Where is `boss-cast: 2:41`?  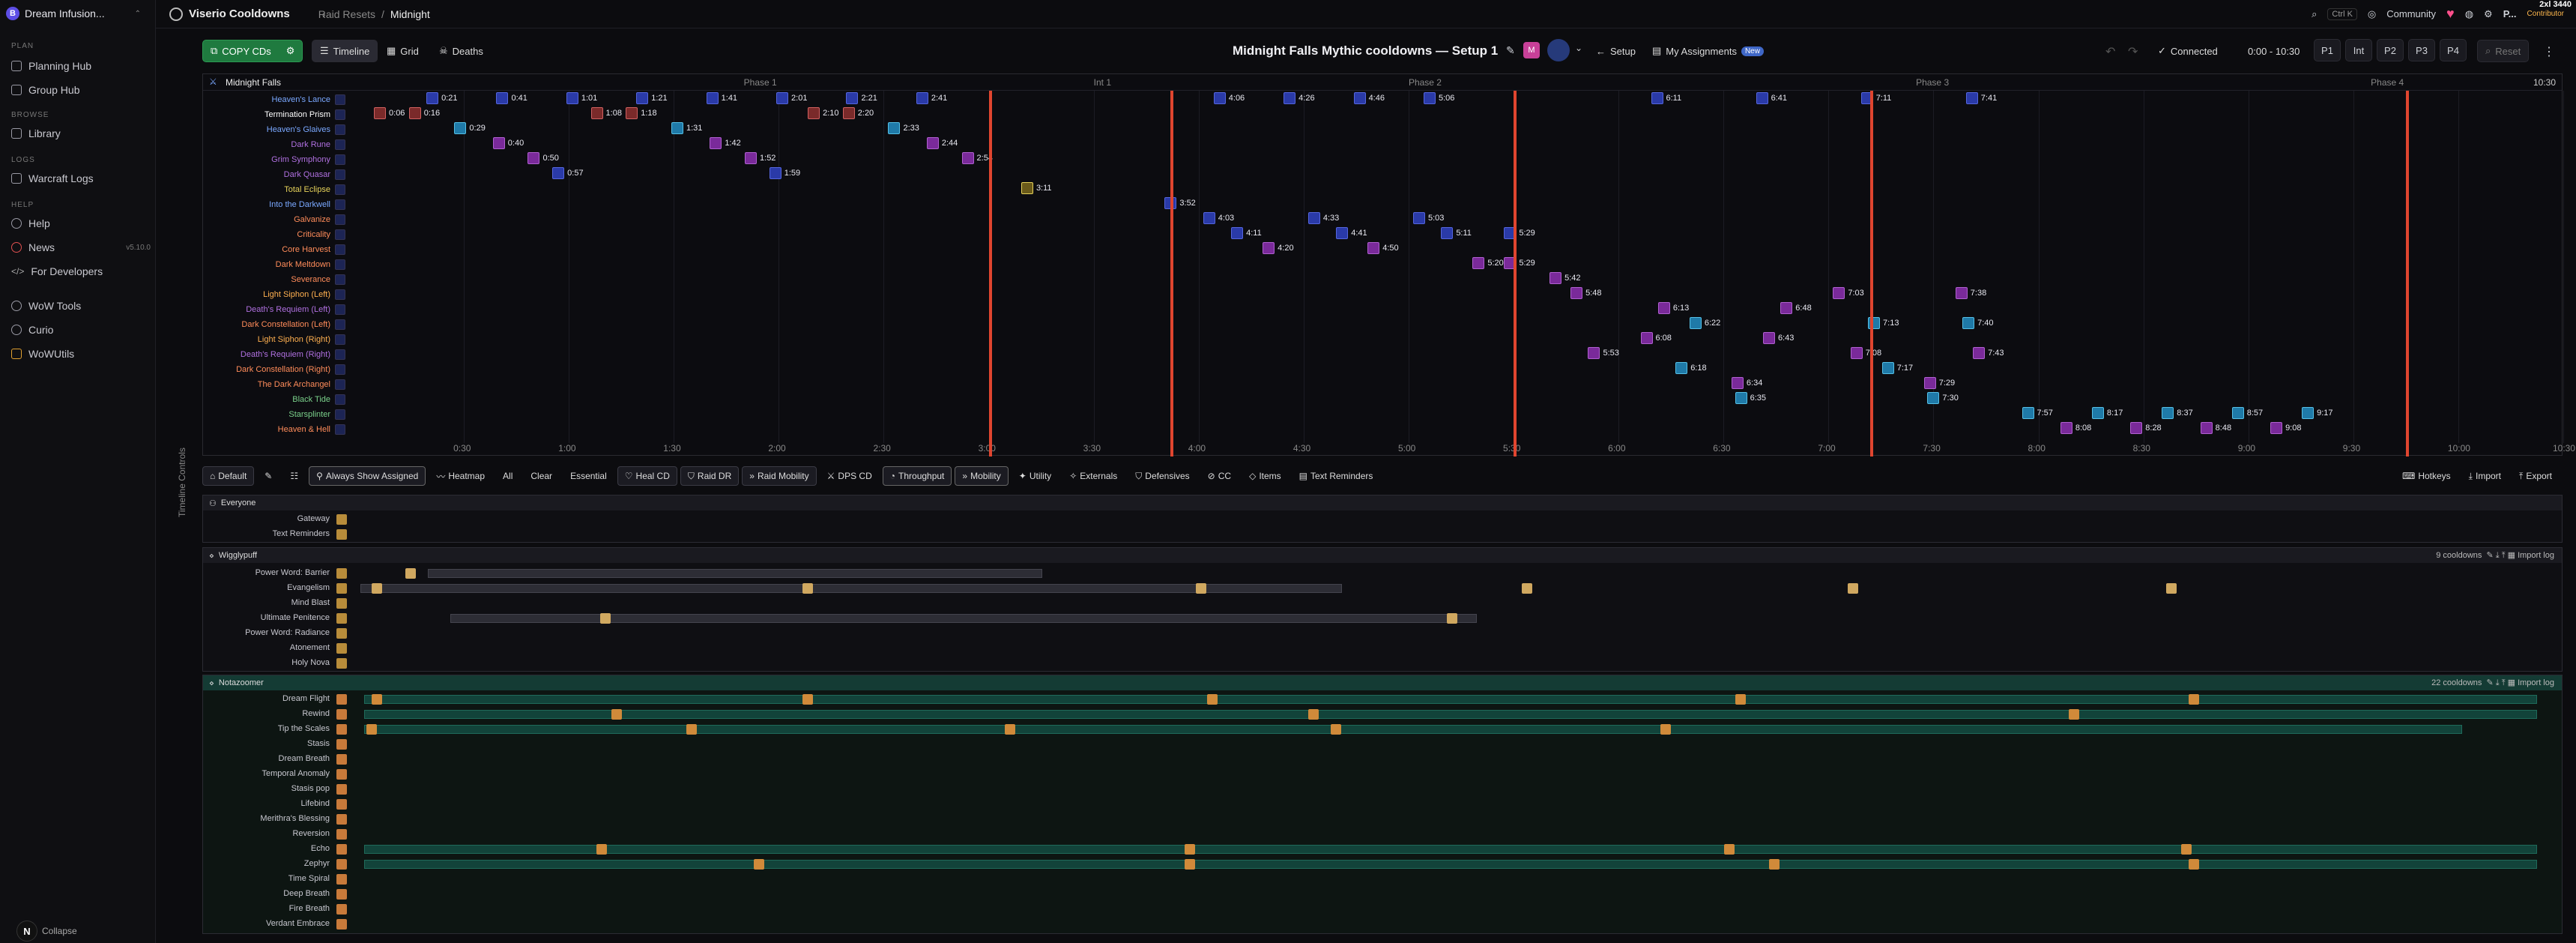 boss-cast: 2:41 is located at coordinates (931, 98).